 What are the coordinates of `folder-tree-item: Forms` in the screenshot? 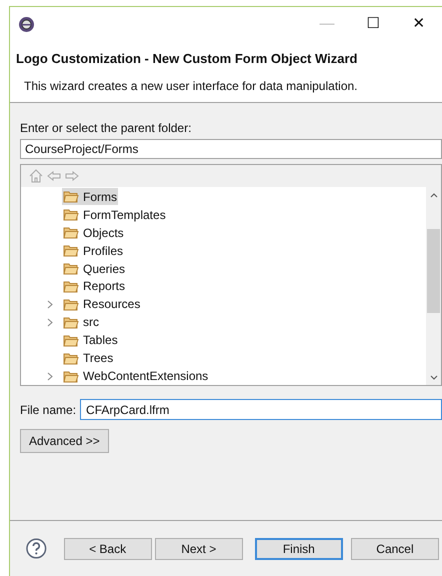 It's located at (90, 197).